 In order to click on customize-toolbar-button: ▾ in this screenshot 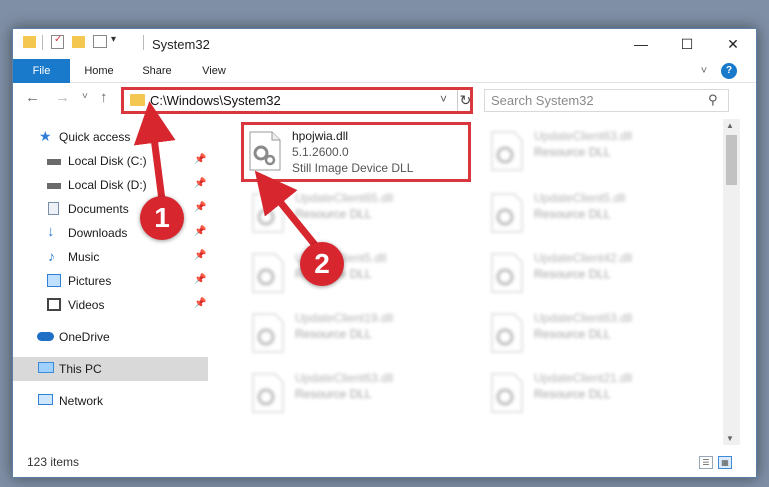, I will do `click(113, 39)`.